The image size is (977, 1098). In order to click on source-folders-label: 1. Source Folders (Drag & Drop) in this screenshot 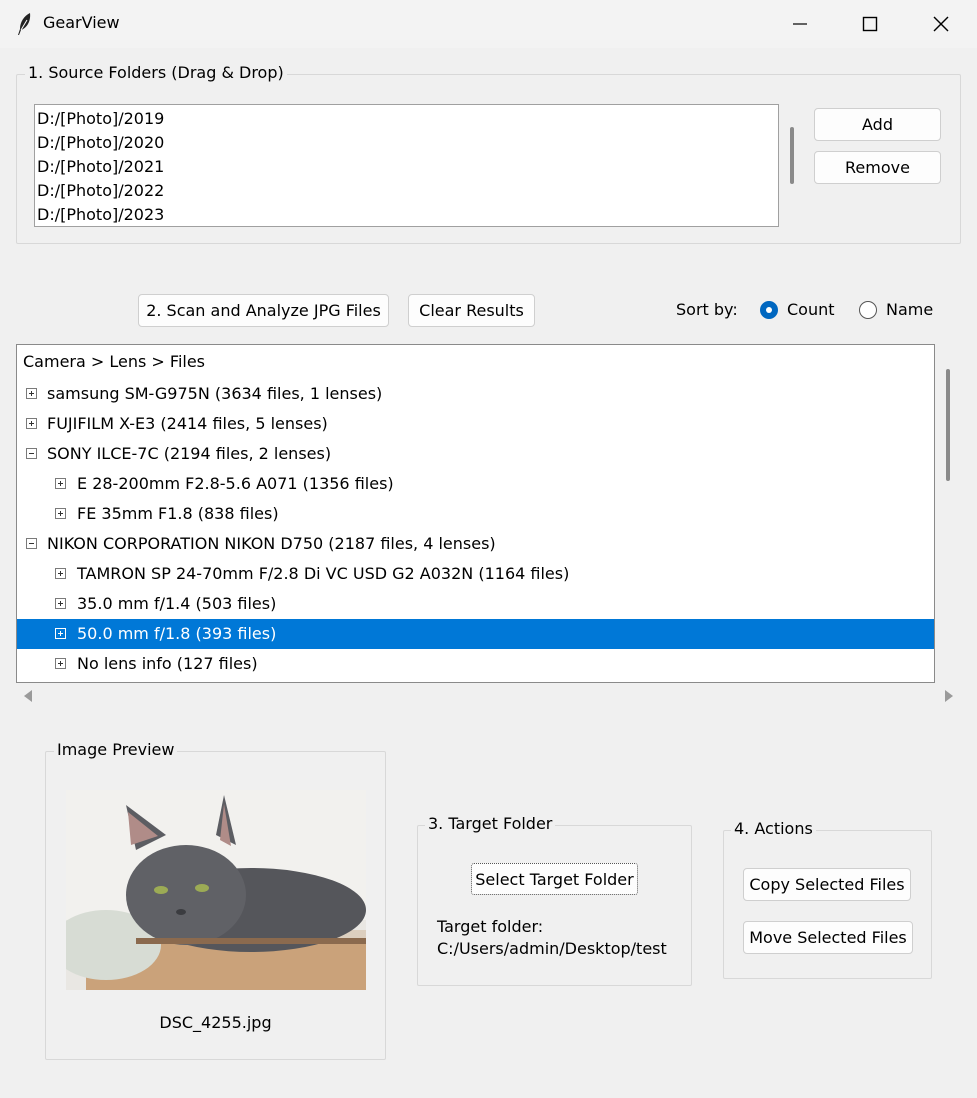, I will do `click(156, 73)`.